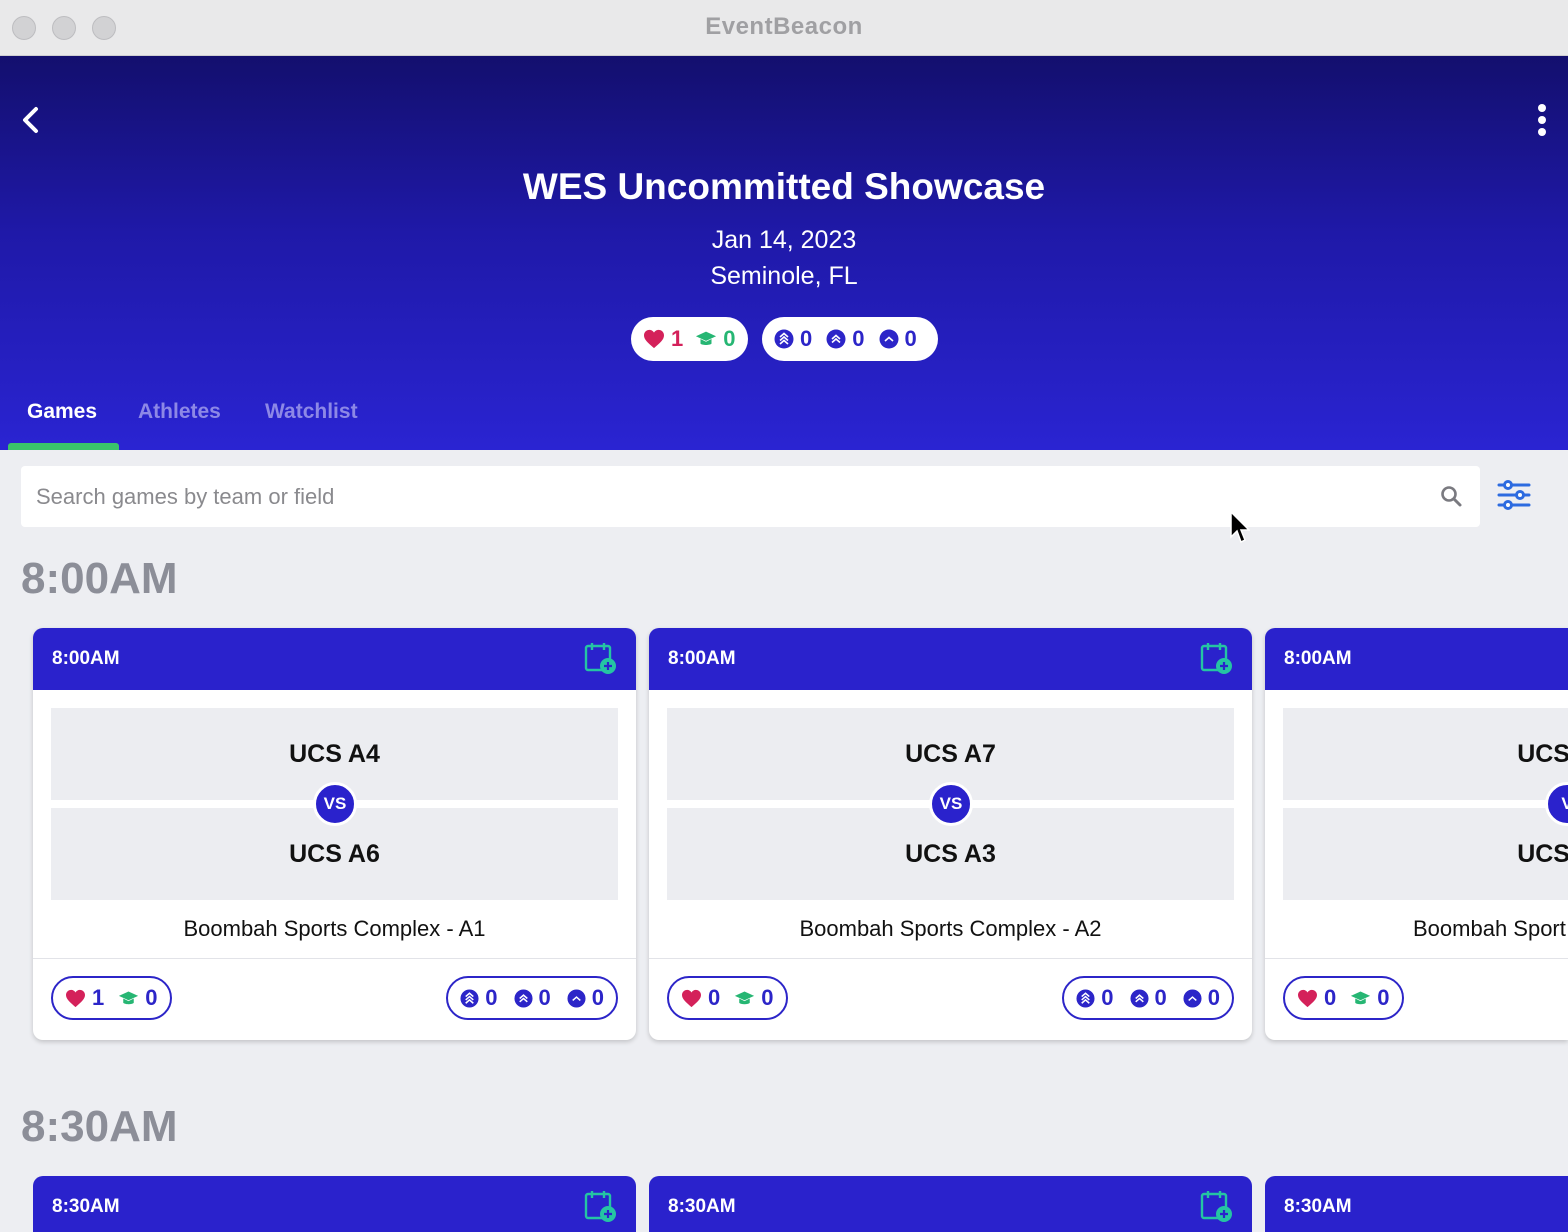 The width and height of the screenshot is (1568, 1232). Describe the element at coordinates (111, 998) in the screenshot. I see `game-interest-pill: 1 0` at that location.